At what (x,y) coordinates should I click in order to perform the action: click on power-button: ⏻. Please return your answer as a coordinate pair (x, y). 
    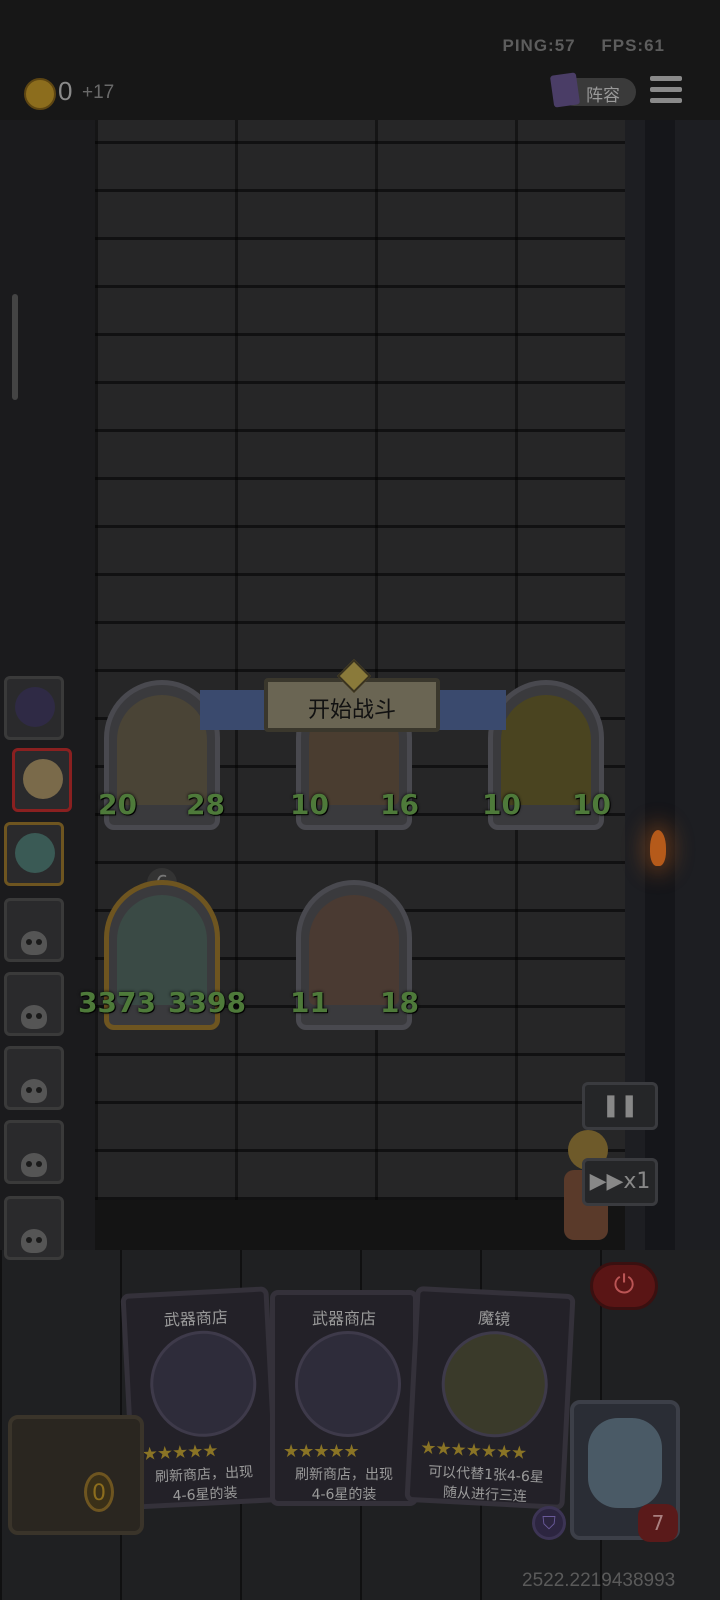
    Looking at the image, I should click on (624, 1286).